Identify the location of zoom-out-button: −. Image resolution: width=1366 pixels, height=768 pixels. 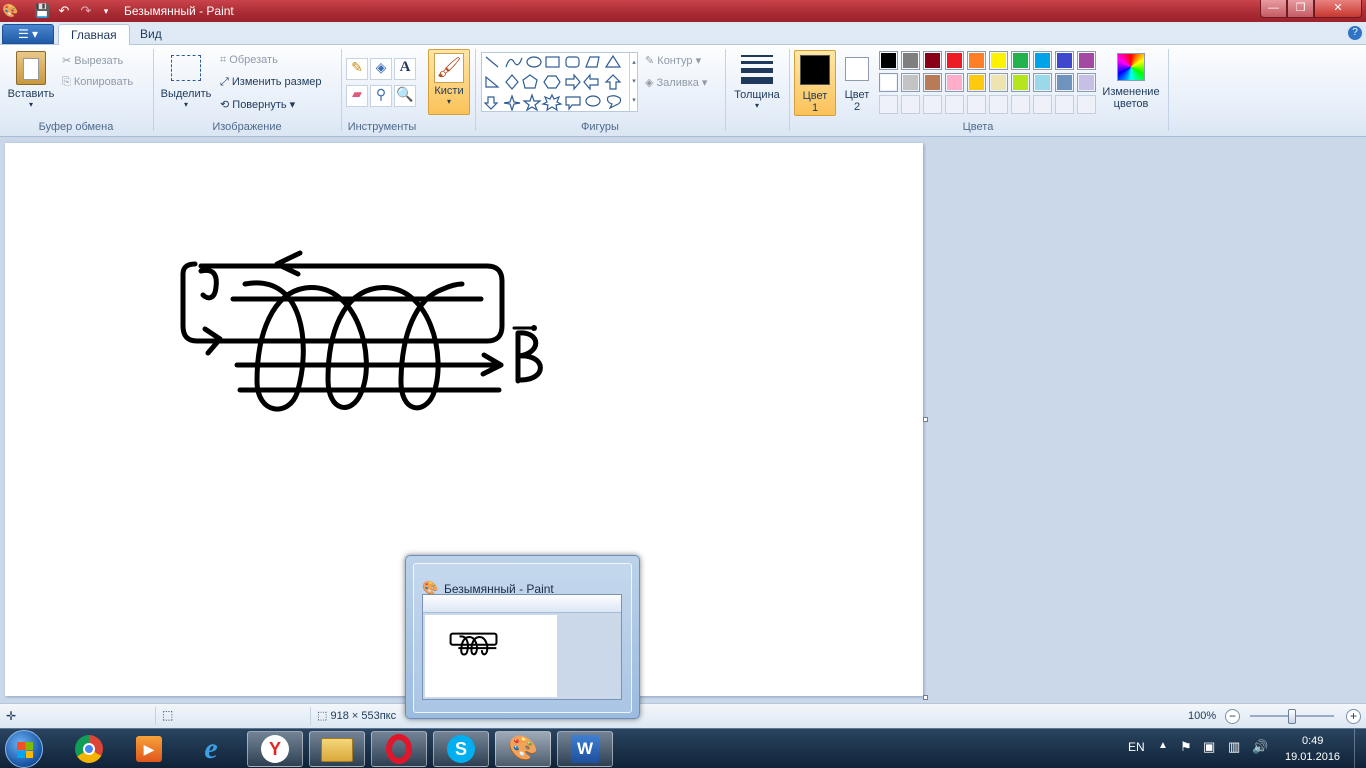
(1232, 716).